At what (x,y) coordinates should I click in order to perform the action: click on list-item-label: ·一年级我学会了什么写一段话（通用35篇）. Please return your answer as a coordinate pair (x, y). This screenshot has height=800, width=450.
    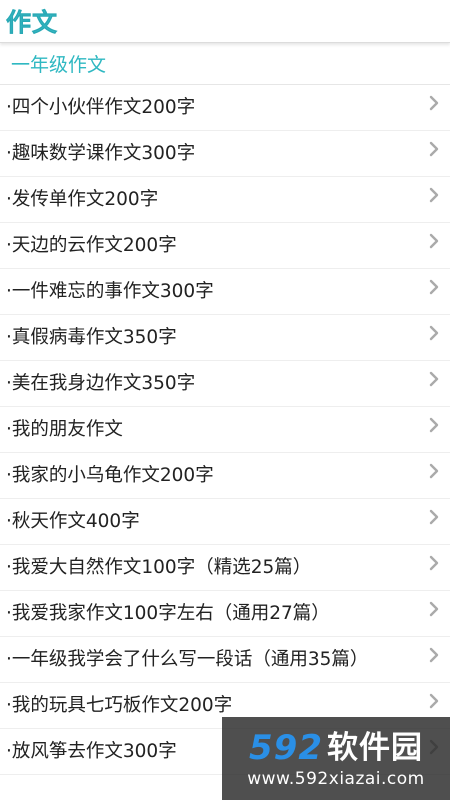
    Looking at the image, I should click on (187, 659).